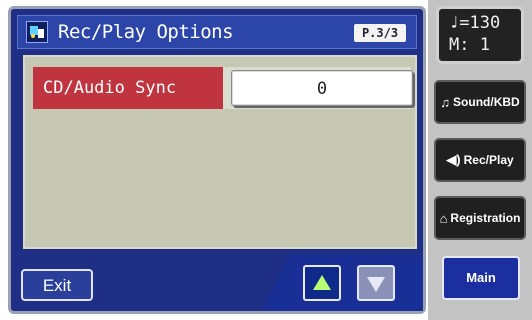 Image resolution: width=532 pixels, height=320 pixels. I want to click on page-title: Rec/Play Options, so click(146, 32).